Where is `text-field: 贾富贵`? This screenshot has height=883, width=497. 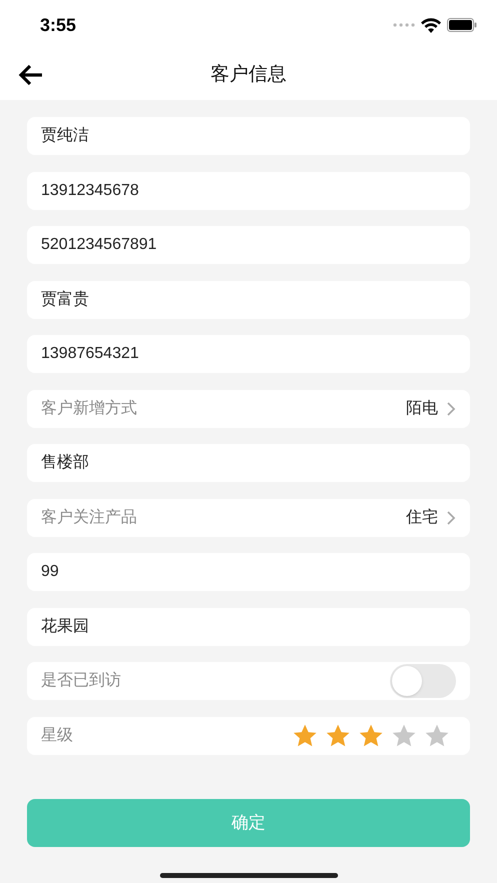
text-field: 贾富贵 is located at coordinates (248, 299).